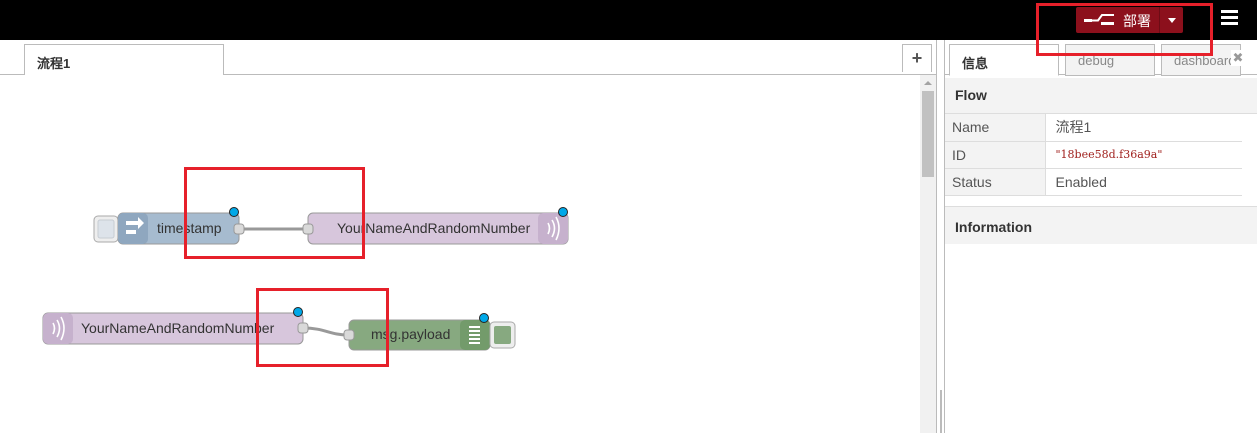  Describe the element at coordinates (1101, 96) in the screenshot. I see `flow-section-header: Flow` at that location.